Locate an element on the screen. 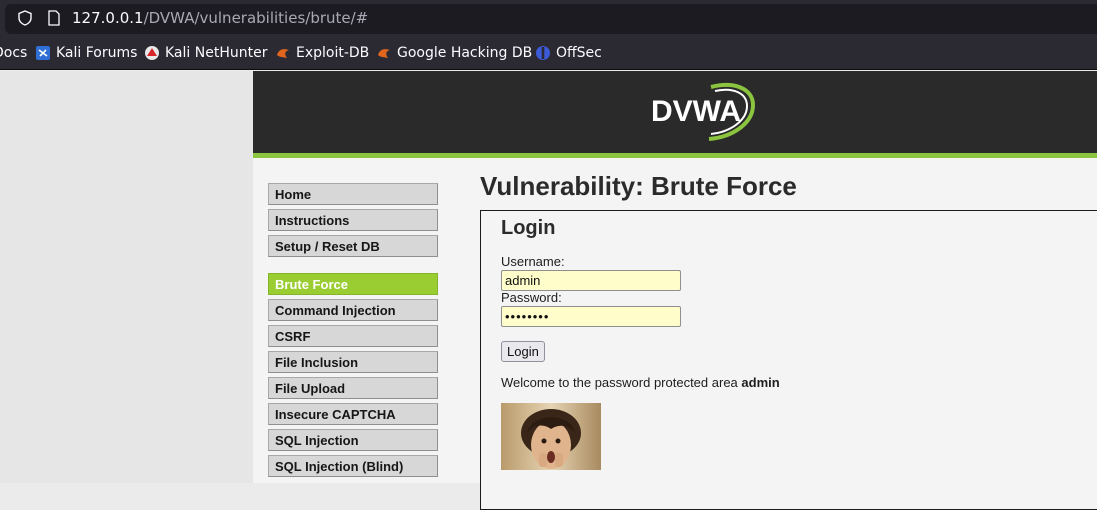  dvwa-logo: DVWA is located at coordinates (704, 111).